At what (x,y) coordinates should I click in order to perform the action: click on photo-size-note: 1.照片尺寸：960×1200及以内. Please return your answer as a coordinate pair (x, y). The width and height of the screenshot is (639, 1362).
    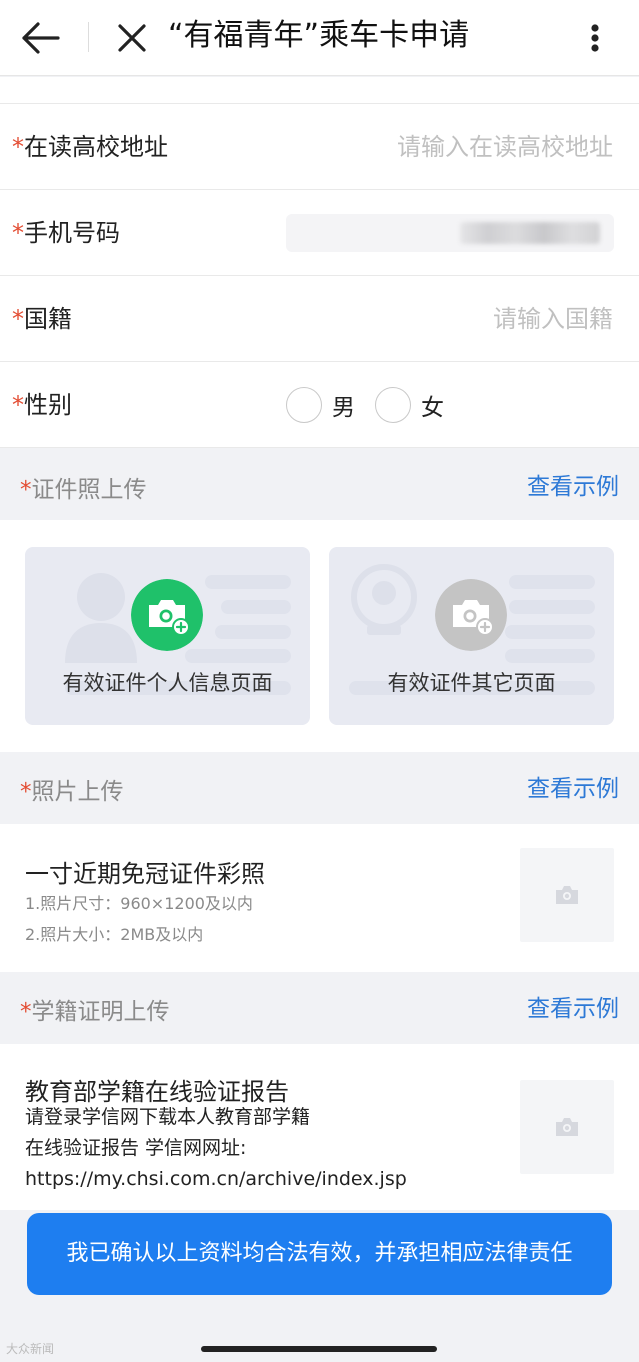
    Looking at the image, I should click on (139, 903).